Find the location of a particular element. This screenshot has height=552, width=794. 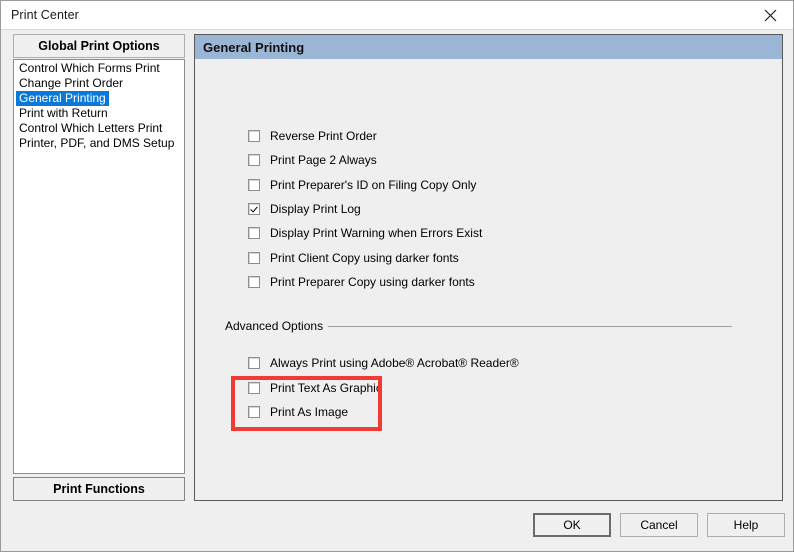

checkbox-row-print-as-image: Print As Image is located at coordinates (298, 412).